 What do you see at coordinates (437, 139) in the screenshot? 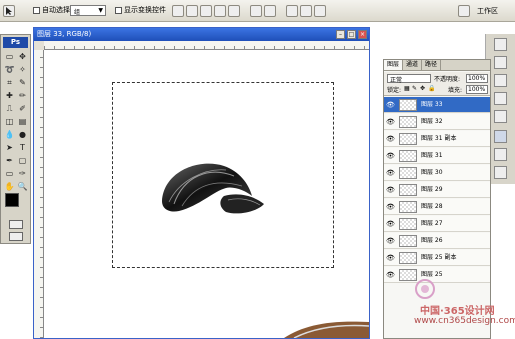
I see `layer-row: 👁 图层 31 副本` at bounding box center [437, 139].